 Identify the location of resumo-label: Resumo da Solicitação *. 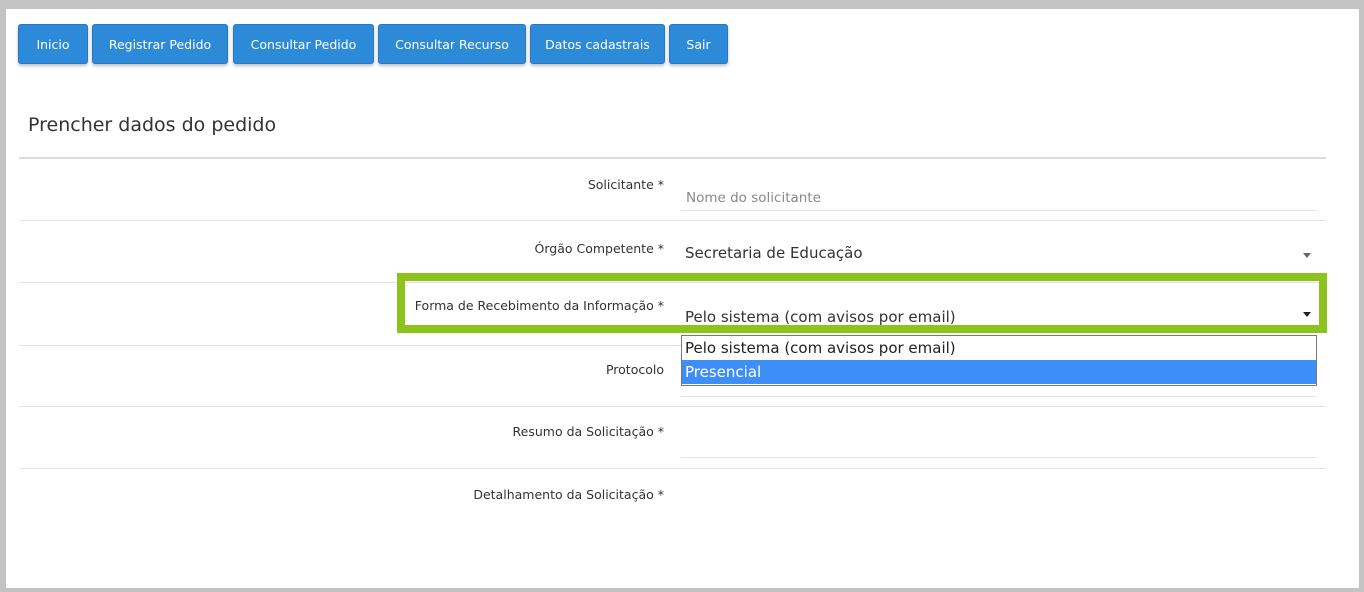
(588, 431).